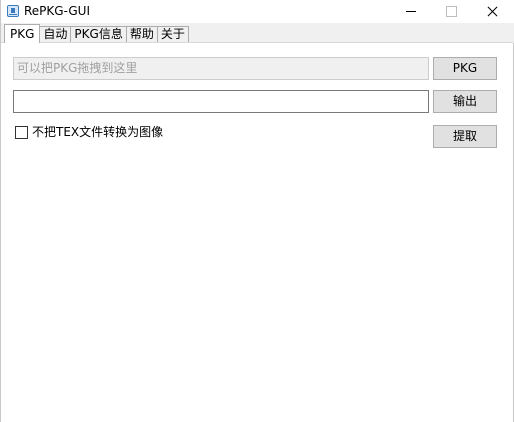  What do you see at coordinates (257, 11) in the screenshot?
I see `title-bar: RePKG-GUI` at bounding box center [257, 11].